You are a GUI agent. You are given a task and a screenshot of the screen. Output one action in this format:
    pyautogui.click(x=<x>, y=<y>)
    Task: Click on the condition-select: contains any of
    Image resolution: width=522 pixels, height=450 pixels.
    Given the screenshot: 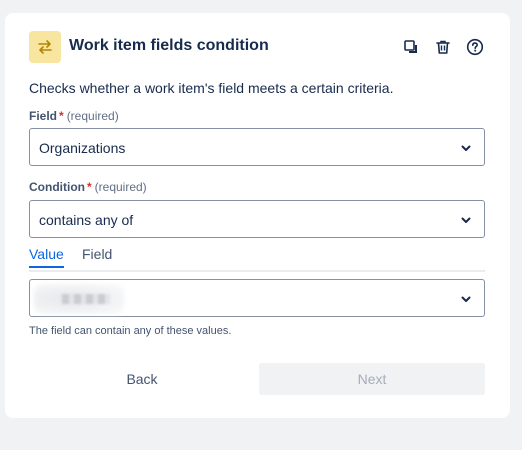 What is the action you would take?
    pyautogui.click(x=257, y=219)
    